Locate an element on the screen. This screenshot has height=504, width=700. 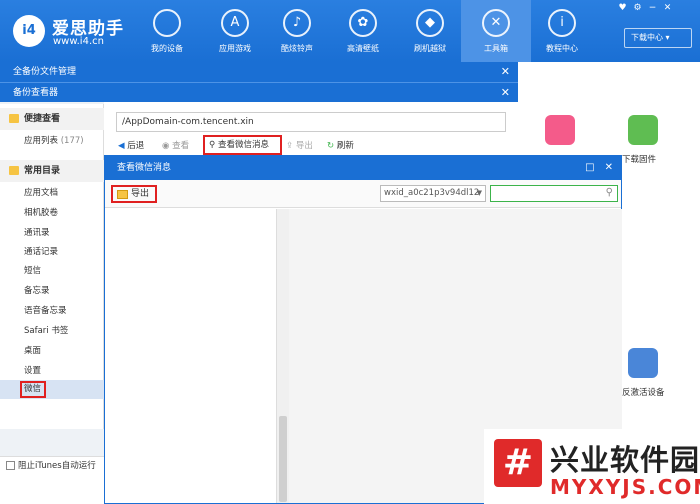
backup-manager-title: 全备份文件管理 is located at coordinates (45, 72).